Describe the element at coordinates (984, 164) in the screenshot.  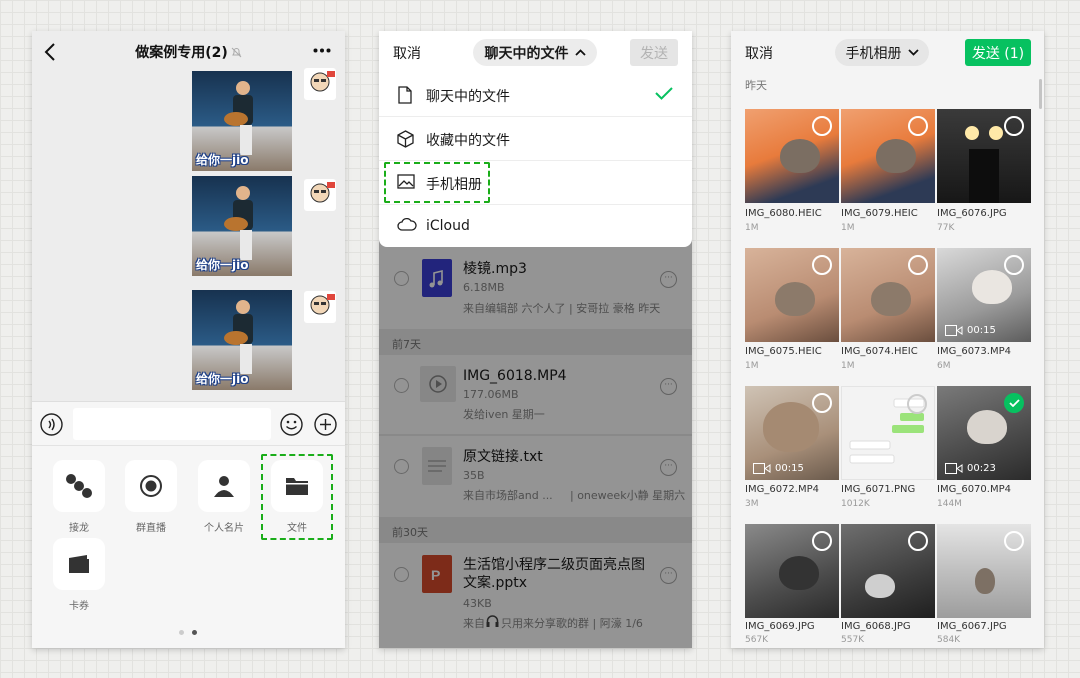
I see `person-image` at that location.